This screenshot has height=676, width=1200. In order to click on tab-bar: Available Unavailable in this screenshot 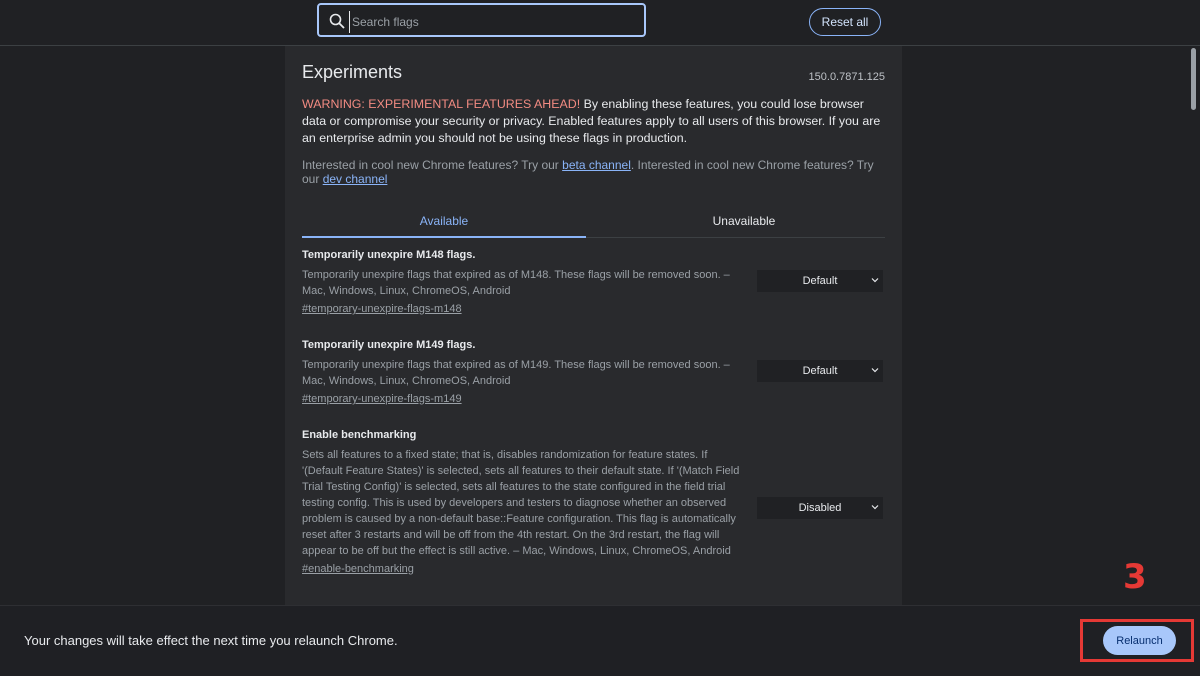, I will do `click(593, 222)`.